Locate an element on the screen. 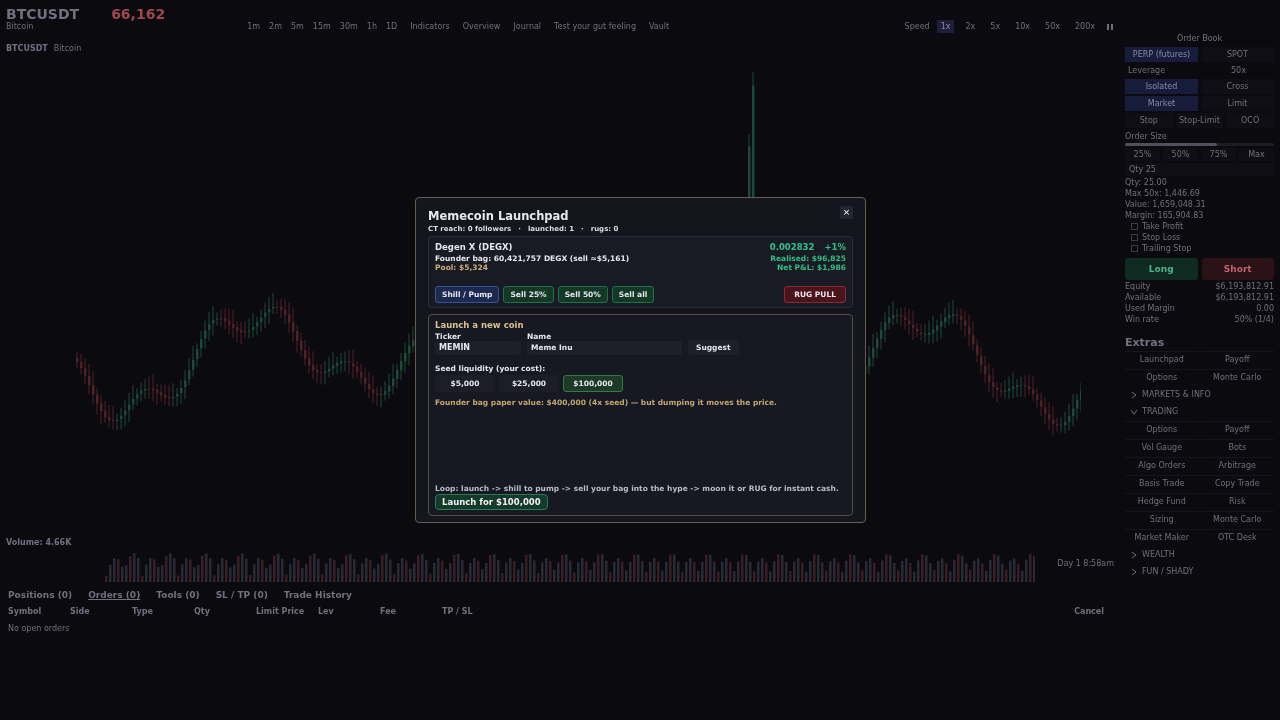 Image resolution: width=1280 pixels, height=720 pixels. stat-label: Used Margin is located at coordinates (1150, 308).